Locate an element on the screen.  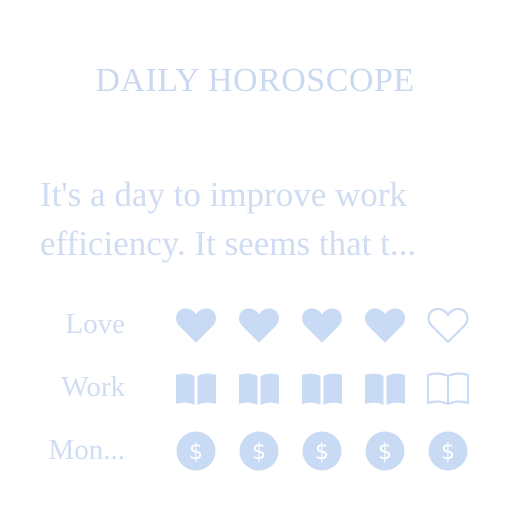
rating-row-money: Mon... $ $ $ $ $ is located at coordinates (255, 453).